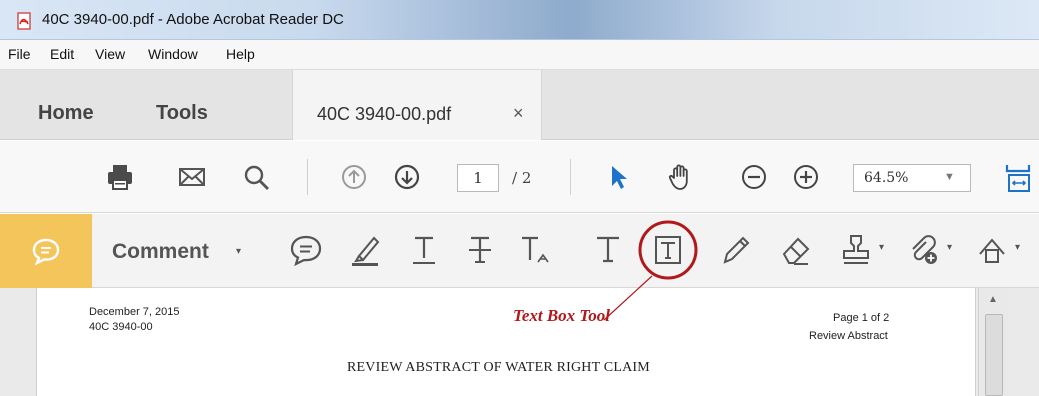 This screenshot has height=396, width=1039. Describe the element at coordinates (949, 177) in the screenshot. I see `chevron-down-icon: ▼` at that location.